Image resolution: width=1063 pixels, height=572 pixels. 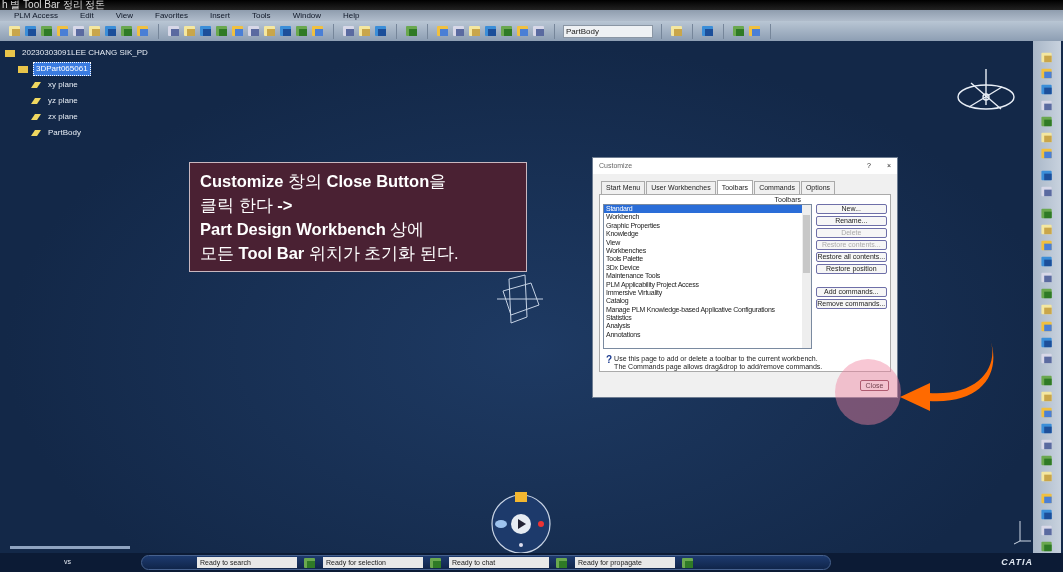 I want to click on tree-item: 3DPart065061, so click(x=62, y=69).